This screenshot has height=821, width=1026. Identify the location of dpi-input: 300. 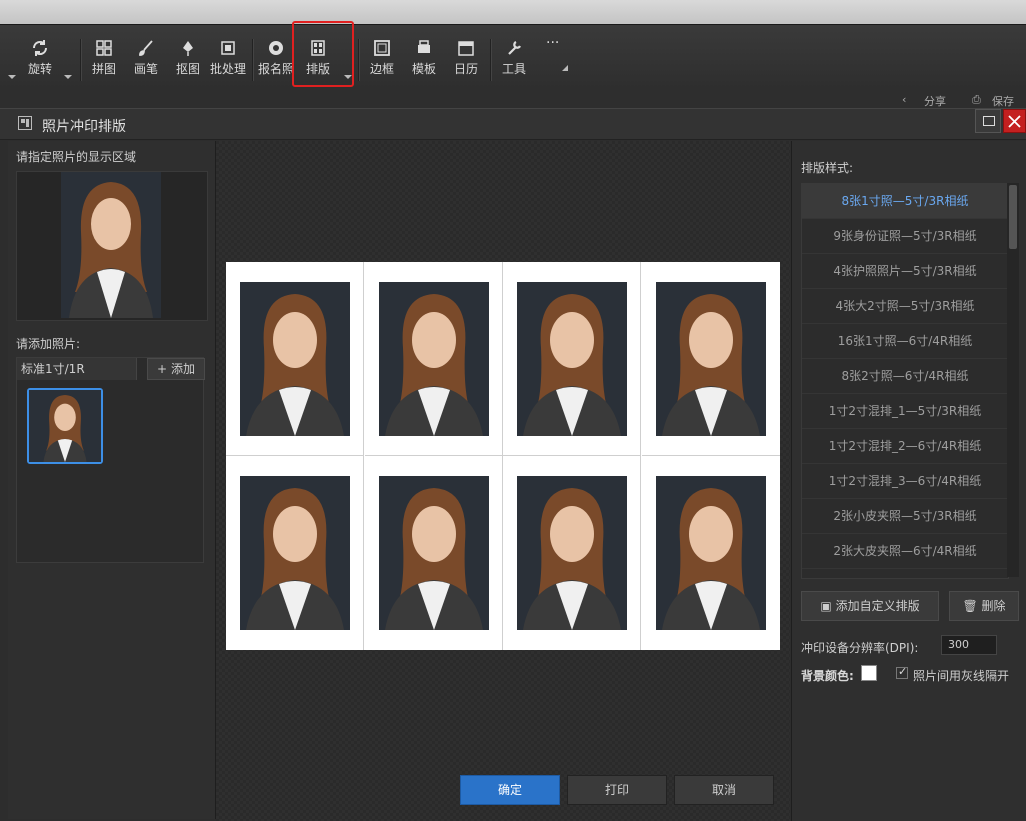
(969, 645).